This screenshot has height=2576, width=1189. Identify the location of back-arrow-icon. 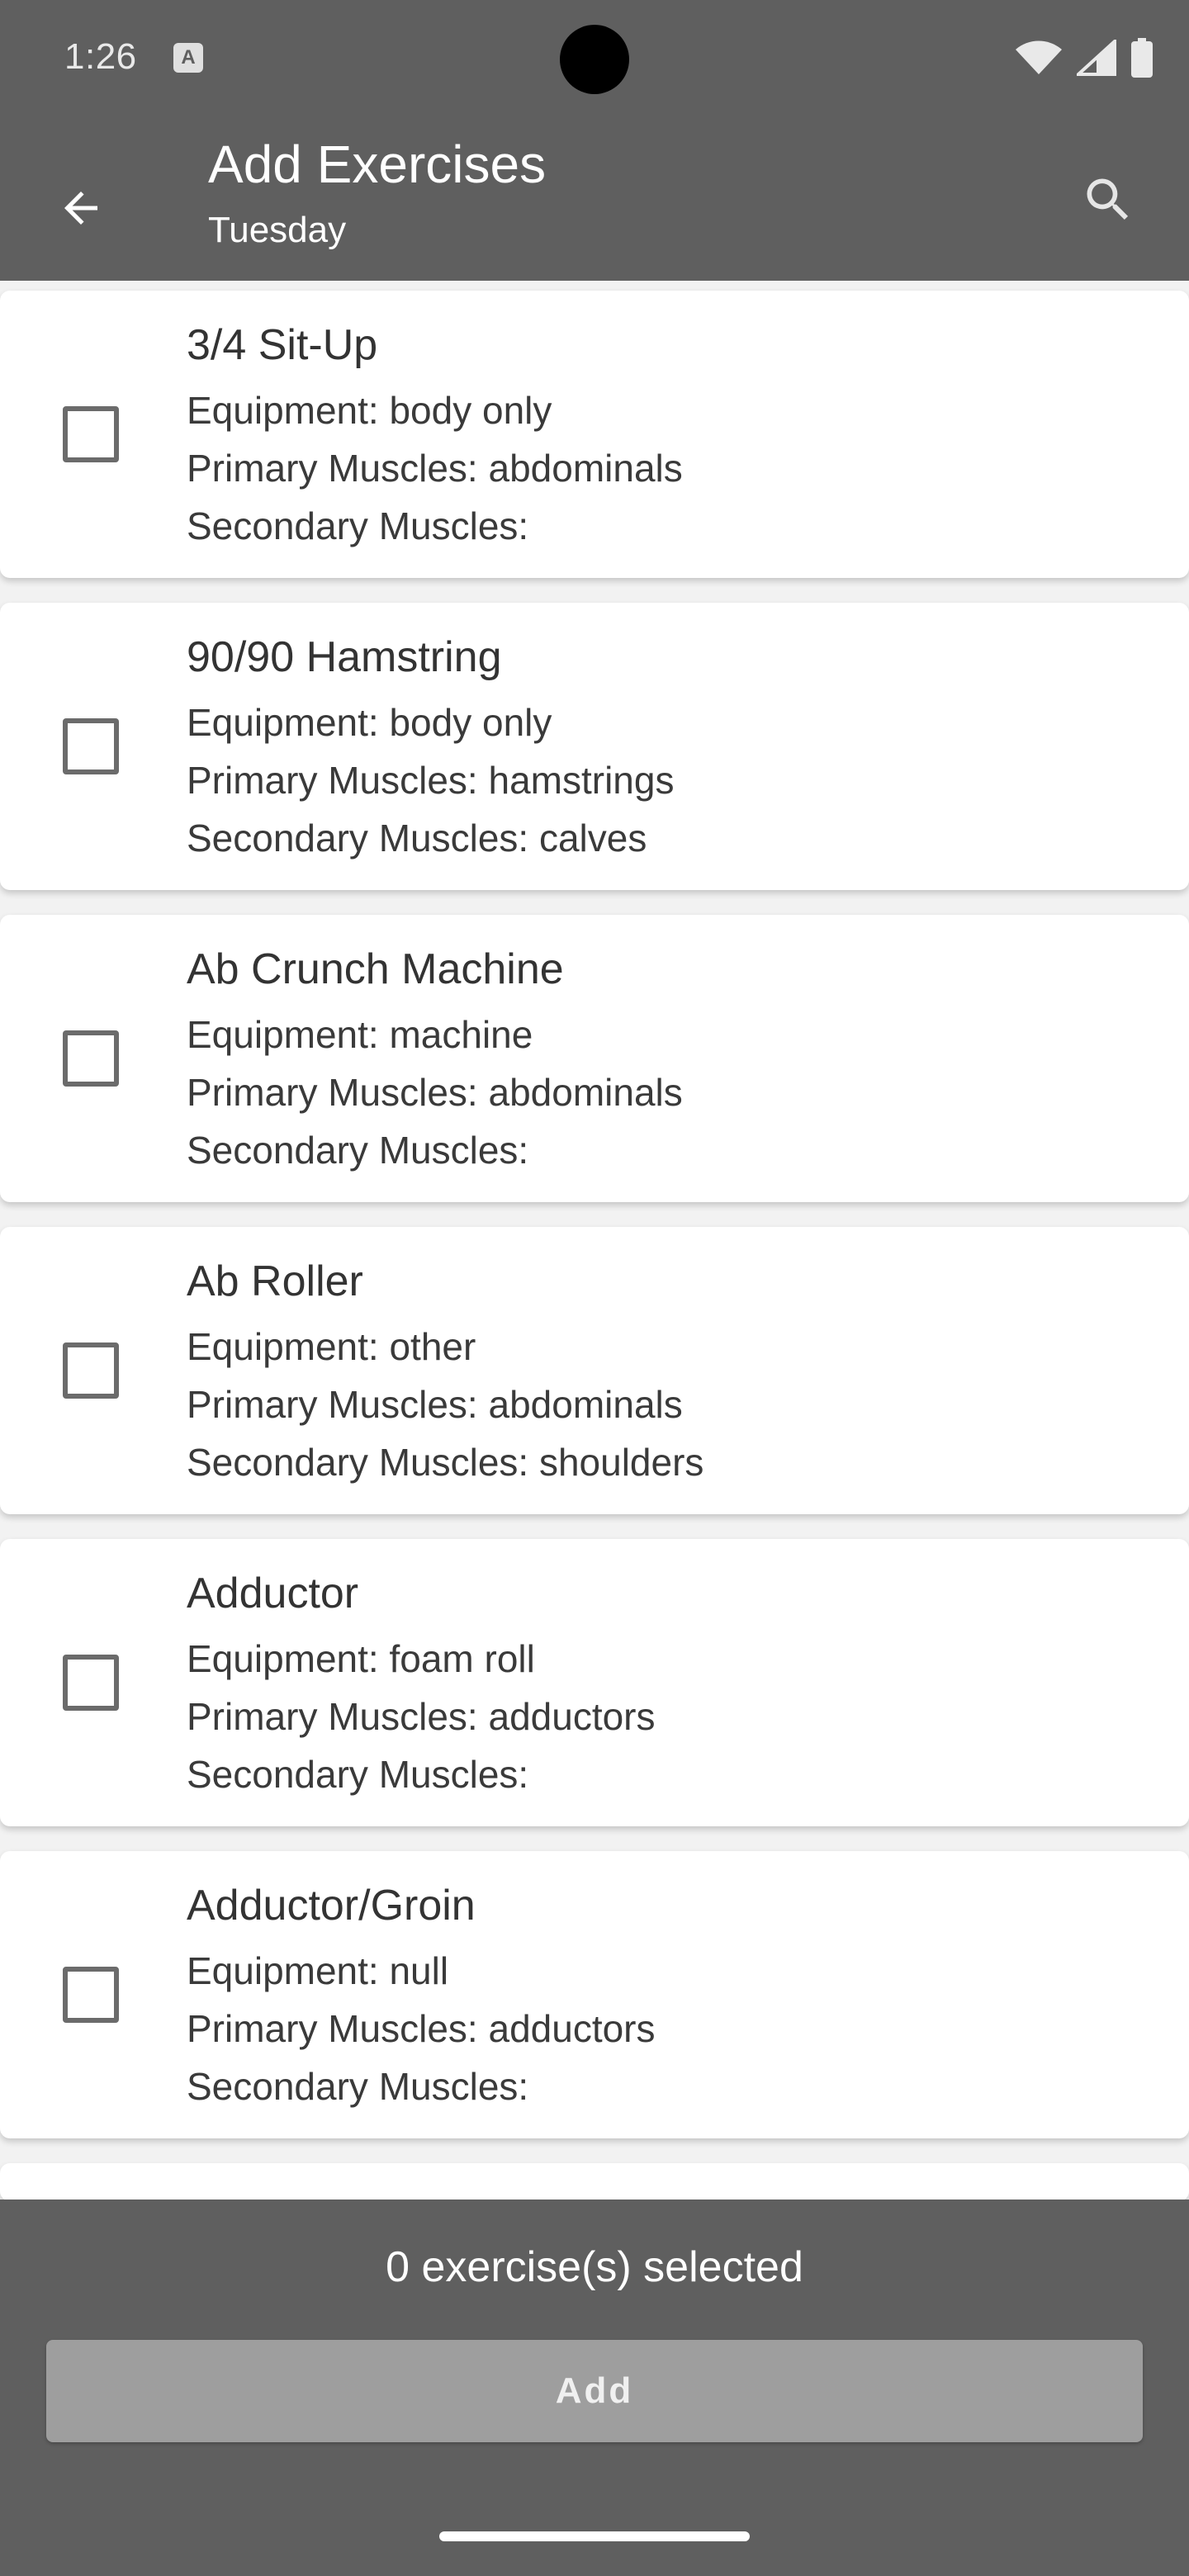
(80, 208).